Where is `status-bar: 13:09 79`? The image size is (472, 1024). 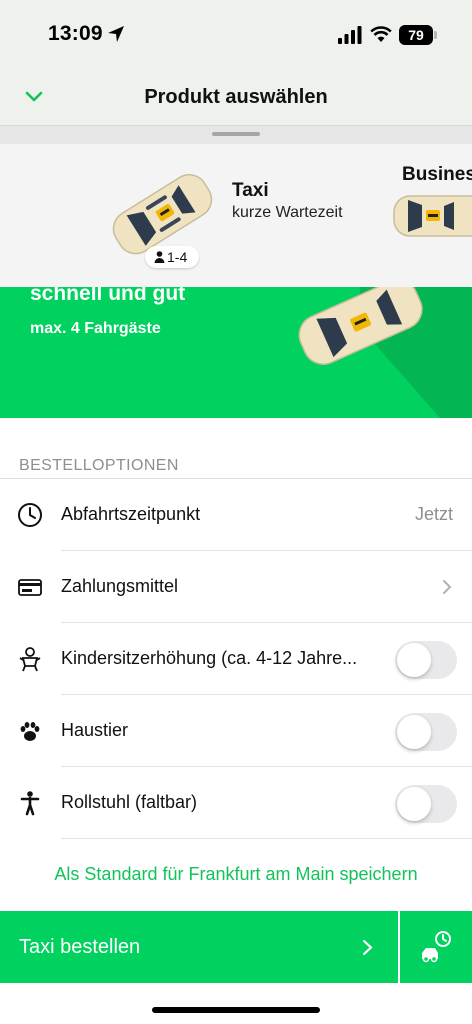
status-bar: 13:09 79 is located at coordinates (236, 35).